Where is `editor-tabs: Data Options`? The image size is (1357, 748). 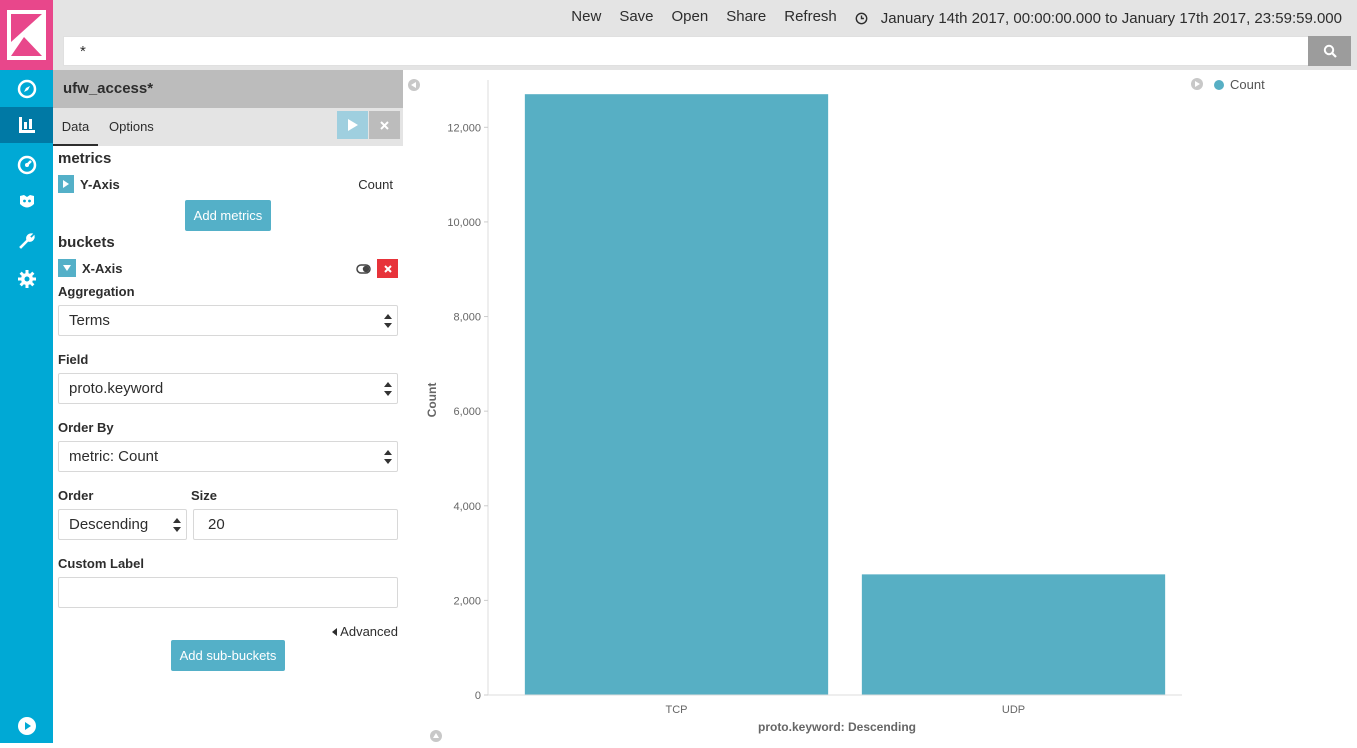 editor-tabs: Data Options is located at coordinates (228, 127).